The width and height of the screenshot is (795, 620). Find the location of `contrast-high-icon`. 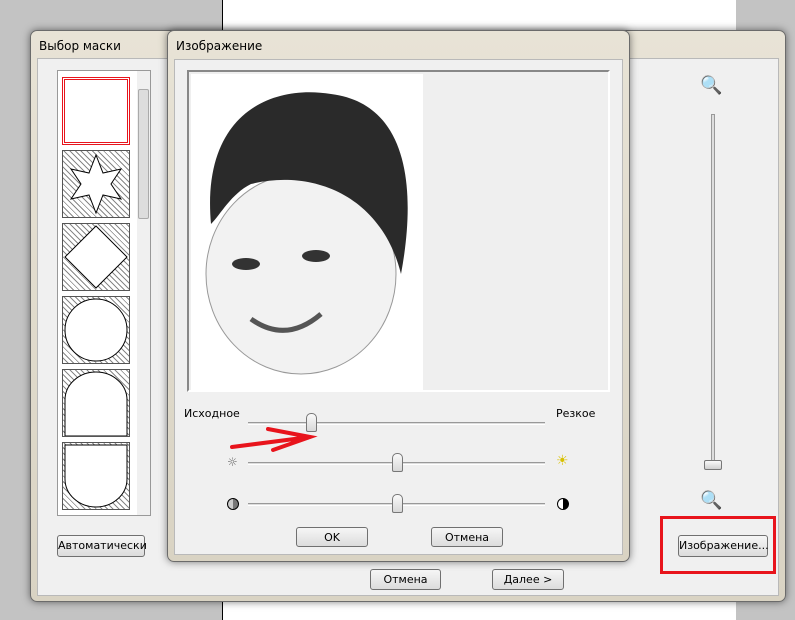

contrast-high-icon is located at coordinates (563, 504).